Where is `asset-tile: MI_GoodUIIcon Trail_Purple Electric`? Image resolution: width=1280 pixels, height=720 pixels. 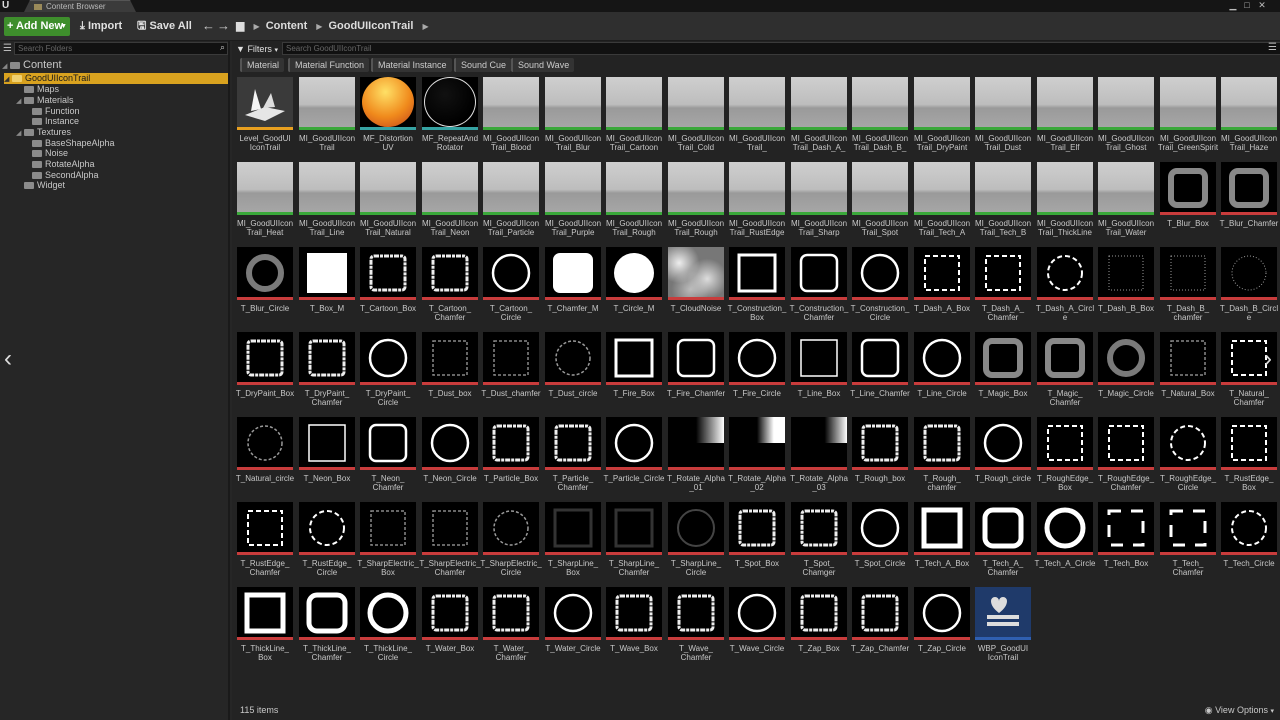 asset-tile: MI_GoodUIIcon Trail_Purple Electric is located at coordinates (573, 203).